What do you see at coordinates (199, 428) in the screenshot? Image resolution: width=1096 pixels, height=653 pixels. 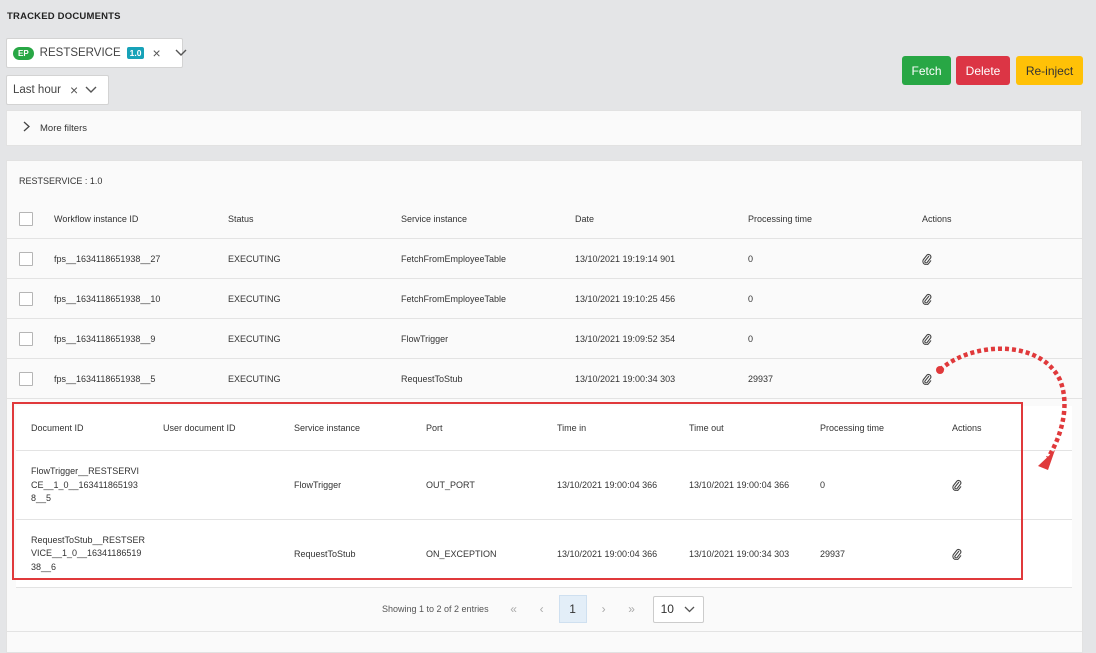 I see `col-user-document-id: User document ID` at bounding box center [199, 428].